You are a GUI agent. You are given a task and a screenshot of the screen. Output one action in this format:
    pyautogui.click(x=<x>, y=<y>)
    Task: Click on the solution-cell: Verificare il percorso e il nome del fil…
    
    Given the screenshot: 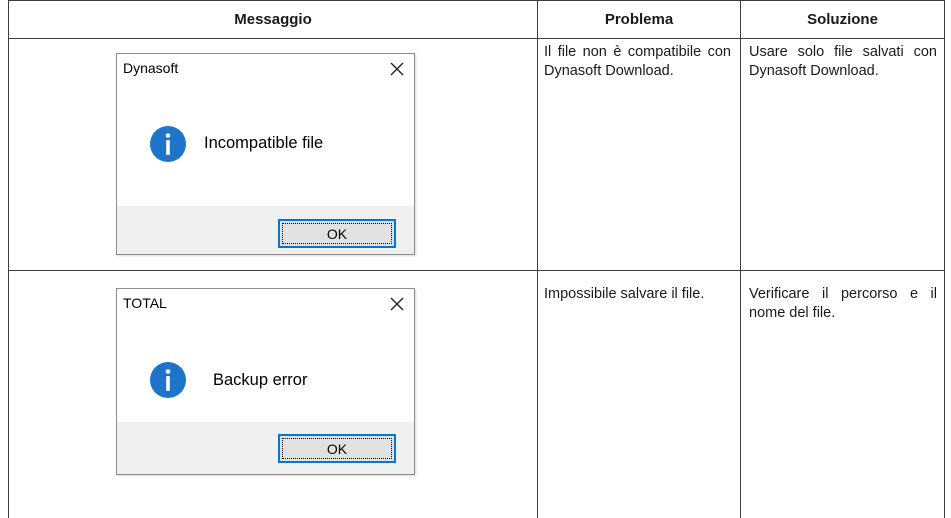 What is the action you would take?
    pyautogui.click(x=843, y=303)
    